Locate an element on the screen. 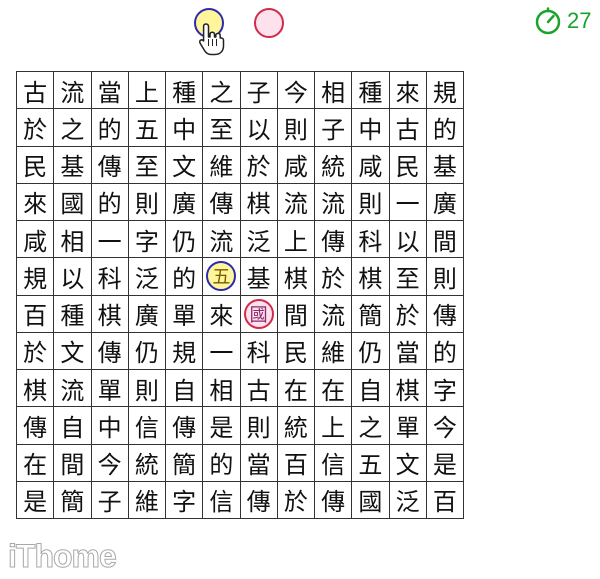 Image resolution: width=600 pixels, height=579 pixels. grid-cell: 規 is located at coordinates (445, 91).